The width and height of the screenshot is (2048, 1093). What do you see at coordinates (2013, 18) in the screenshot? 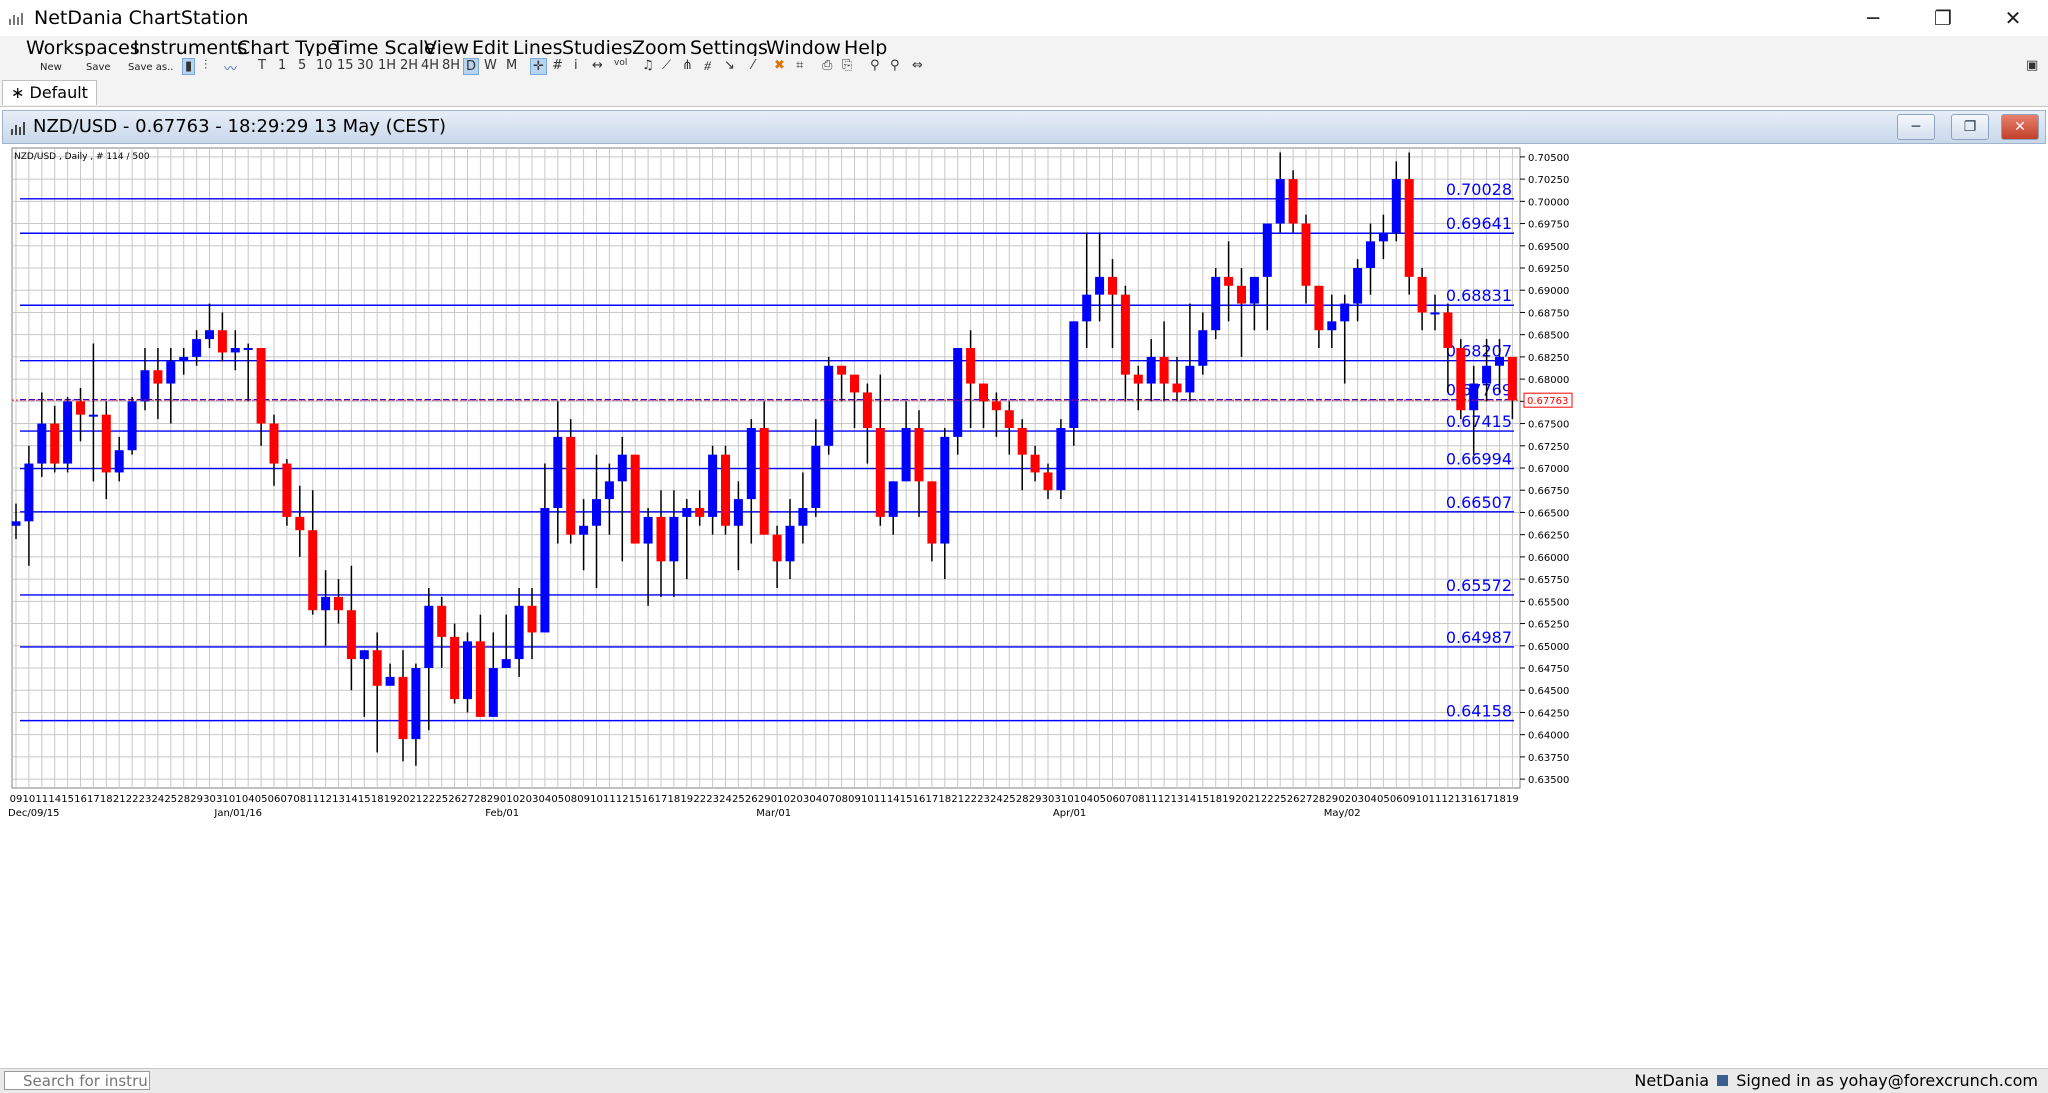
I see `close-button: ✕` at bounding box center [2013, 18].